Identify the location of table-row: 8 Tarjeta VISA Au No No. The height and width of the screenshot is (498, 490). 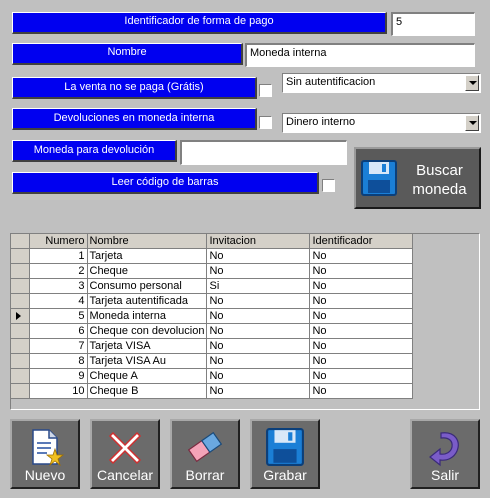
(212, 361).